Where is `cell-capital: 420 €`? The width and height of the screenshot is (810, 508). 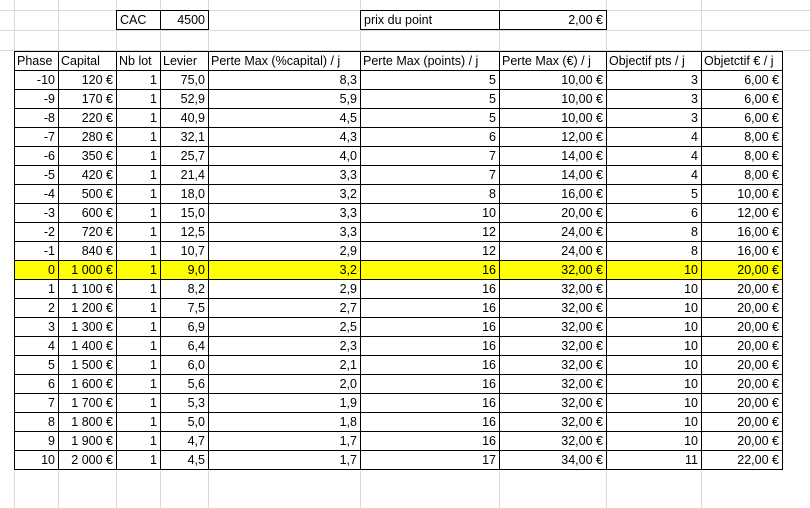
cell-capital: 420 € is located at coordinates (87, 175).